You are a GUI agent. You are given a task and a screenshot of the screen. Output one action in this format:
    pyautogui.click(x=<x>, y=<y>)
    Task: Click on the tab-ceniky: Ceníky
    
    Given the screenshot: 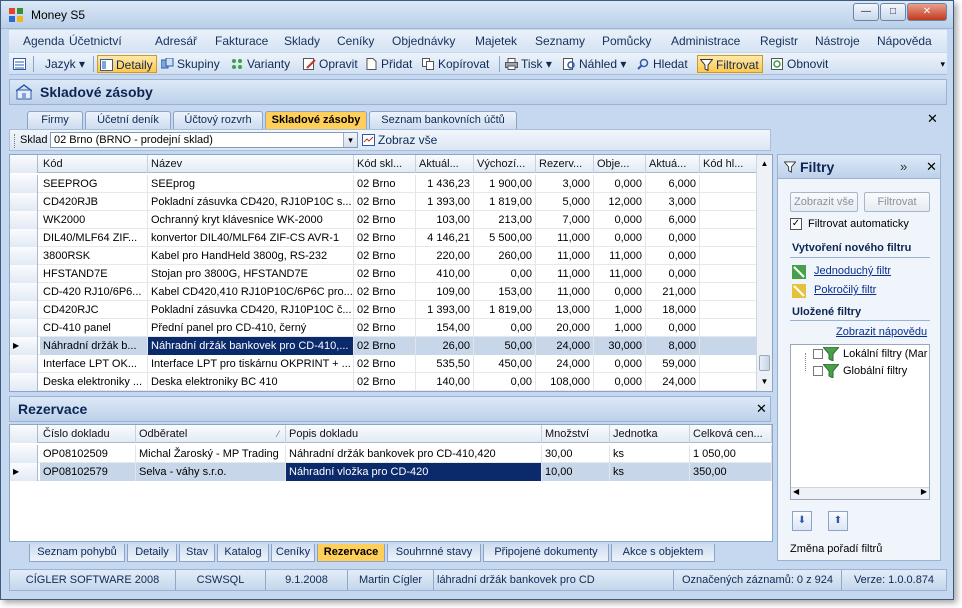 What is the action you would take?
    pyautogui.click(x=293, y=553)
    